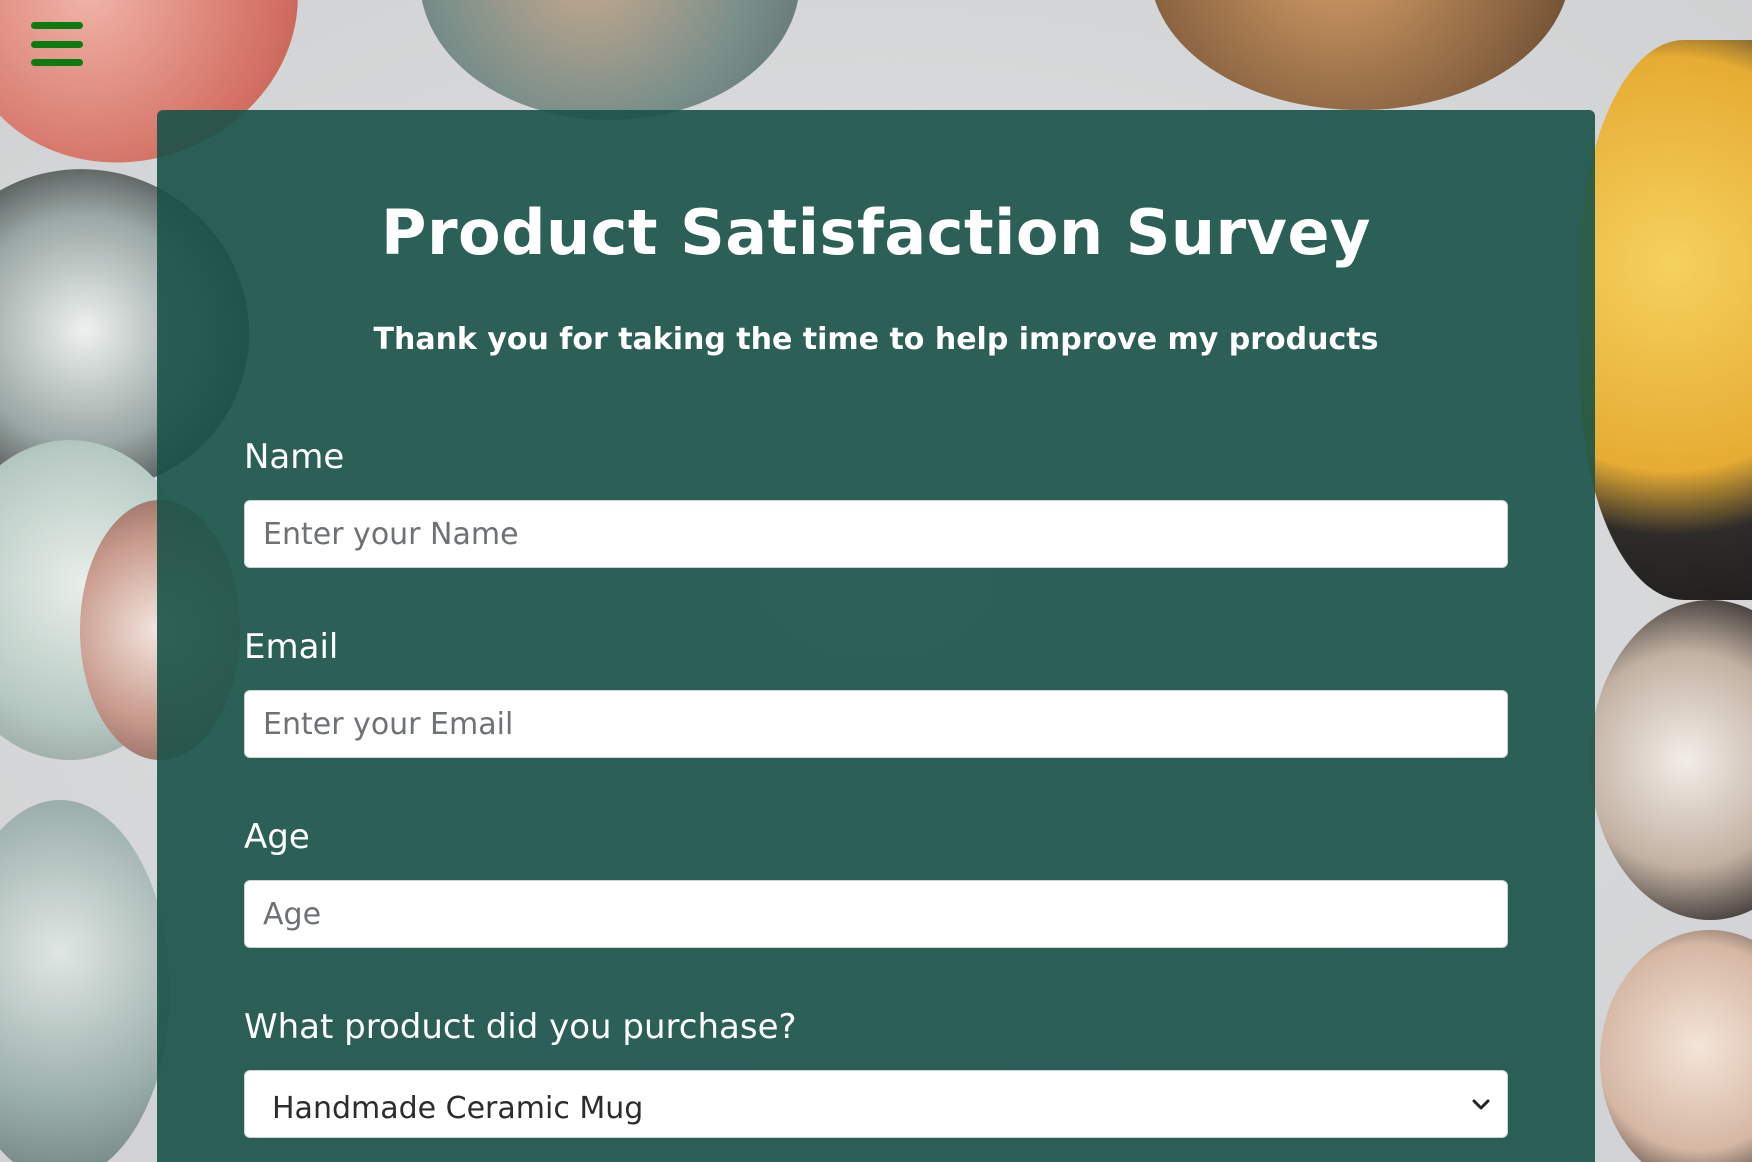  I want to click on product-select-value: Handmade Ceramic Mug, so click(458, 1108).